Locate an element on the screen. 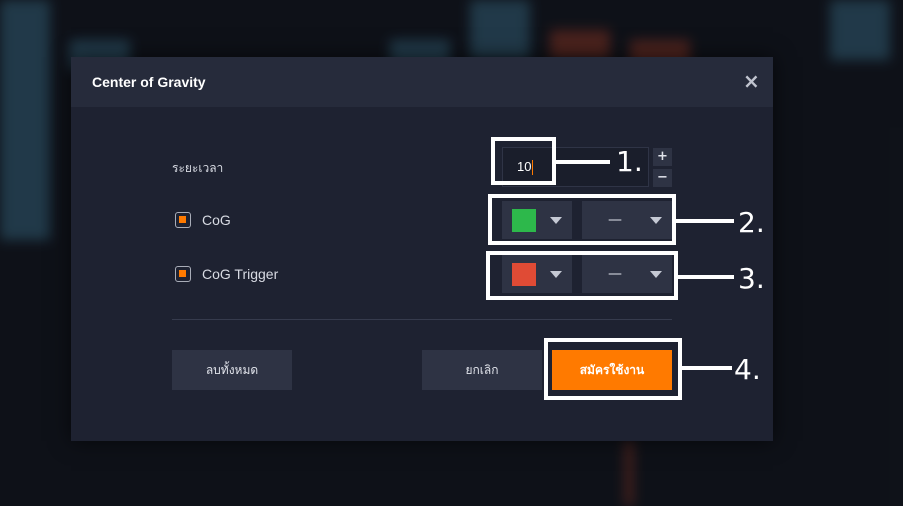 Image resolution: width=903 pixels, height=506 pixels. dialog-title: Center of Gravity is located at coordinates (149, 82).